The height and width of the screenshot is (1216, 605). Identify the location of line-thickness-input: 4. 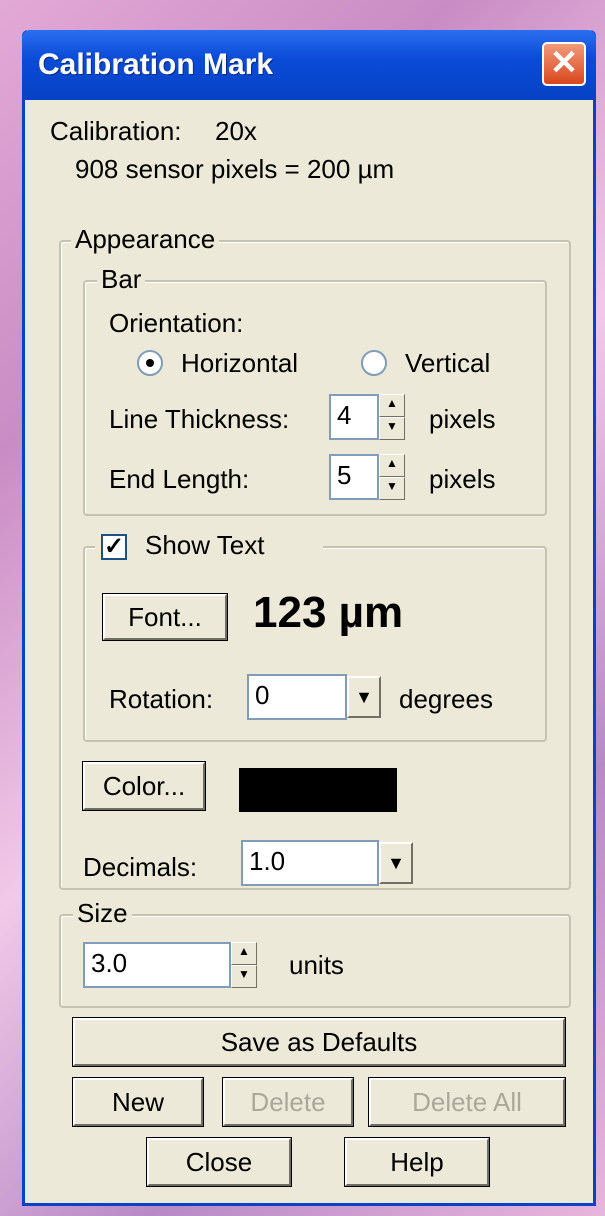
(354, 417).